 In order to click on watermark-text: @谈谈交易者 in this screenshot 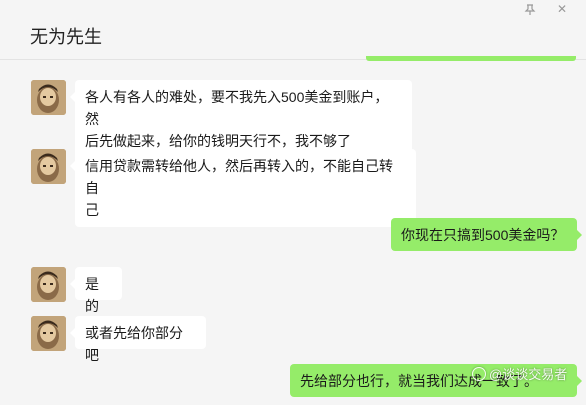, I will do `click(528, 374)`.